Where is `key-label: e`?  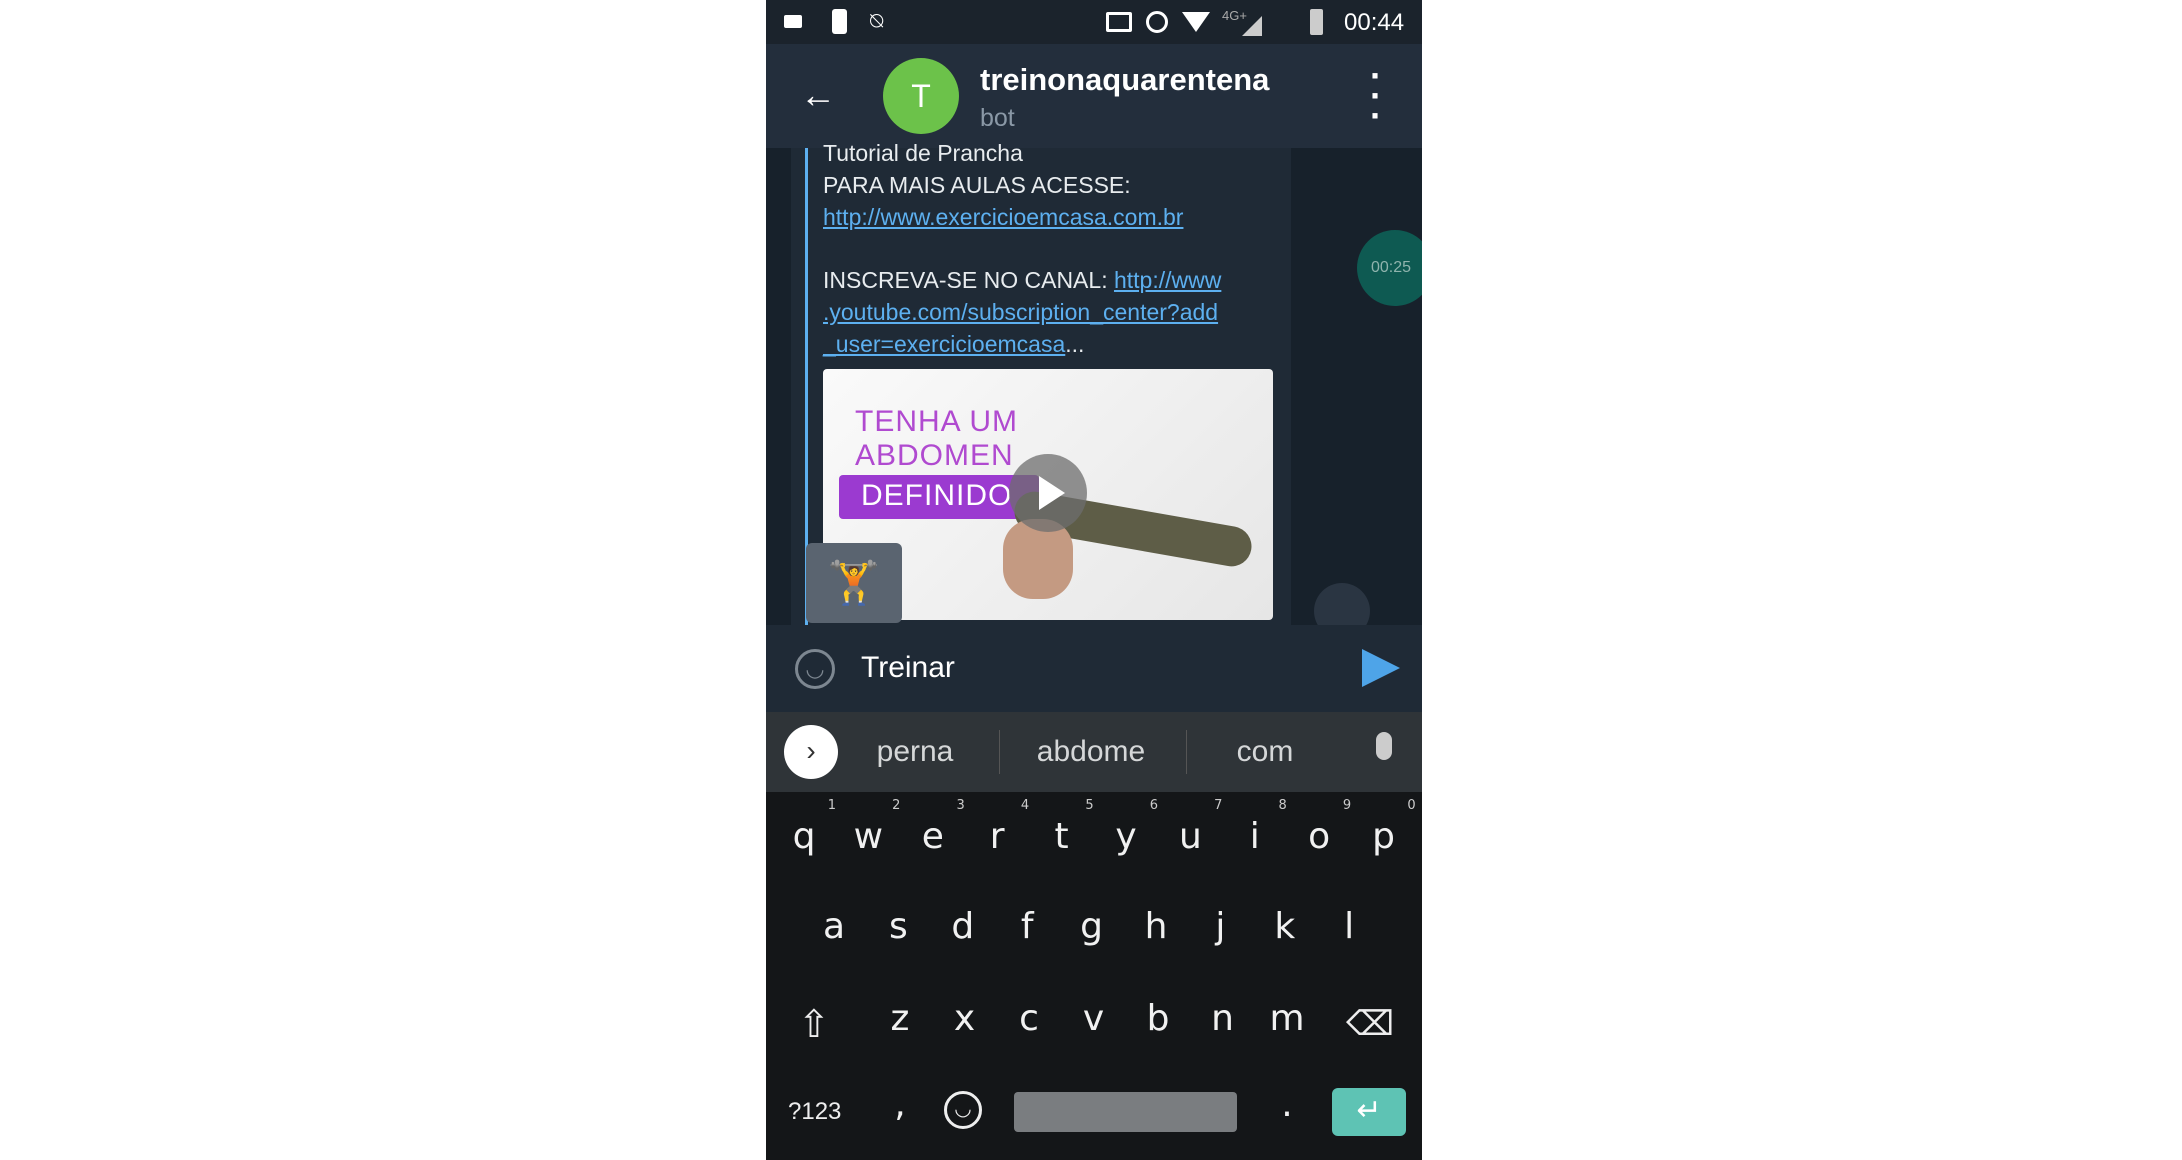
key-label: e is located at coordinates (932, 836).